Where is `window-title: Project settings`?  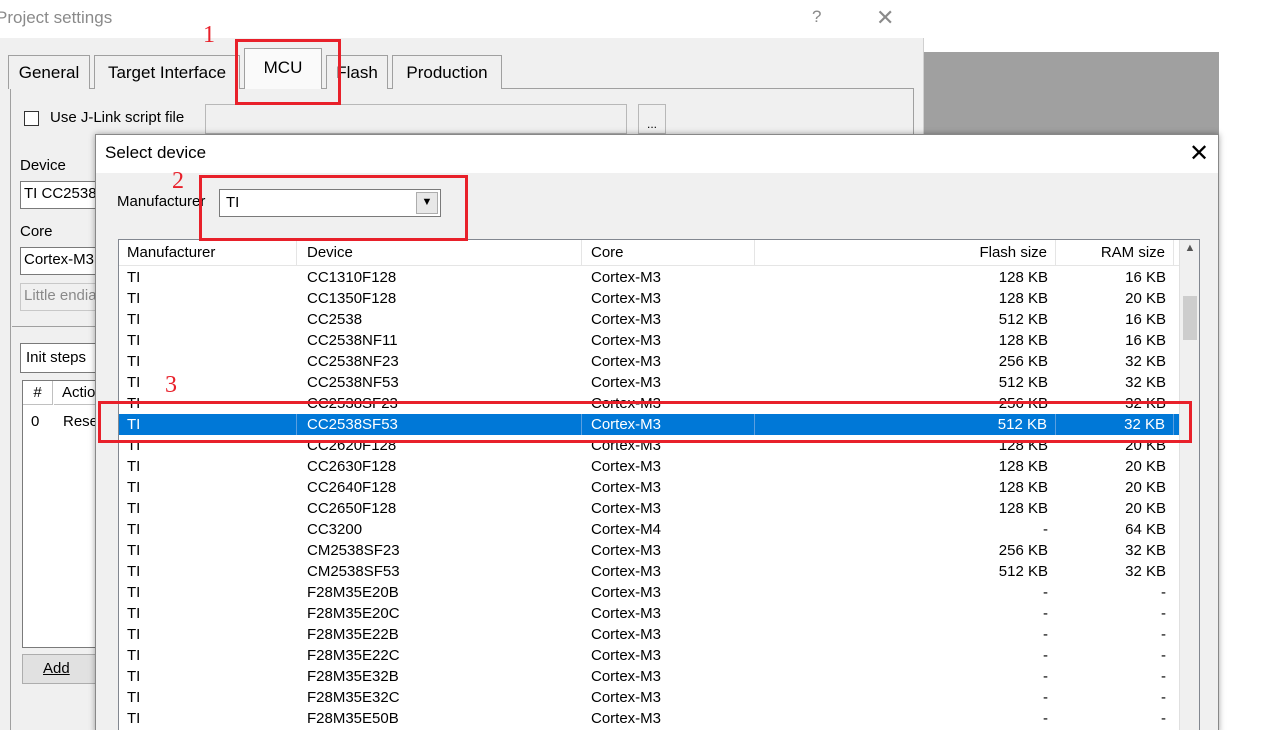 window-title: Project settings is located at coordinates (56, 17).